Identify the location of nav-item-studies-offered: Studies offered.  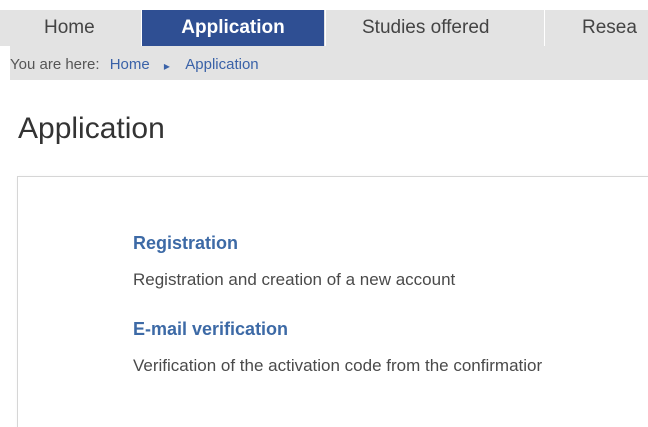
(425, 28).